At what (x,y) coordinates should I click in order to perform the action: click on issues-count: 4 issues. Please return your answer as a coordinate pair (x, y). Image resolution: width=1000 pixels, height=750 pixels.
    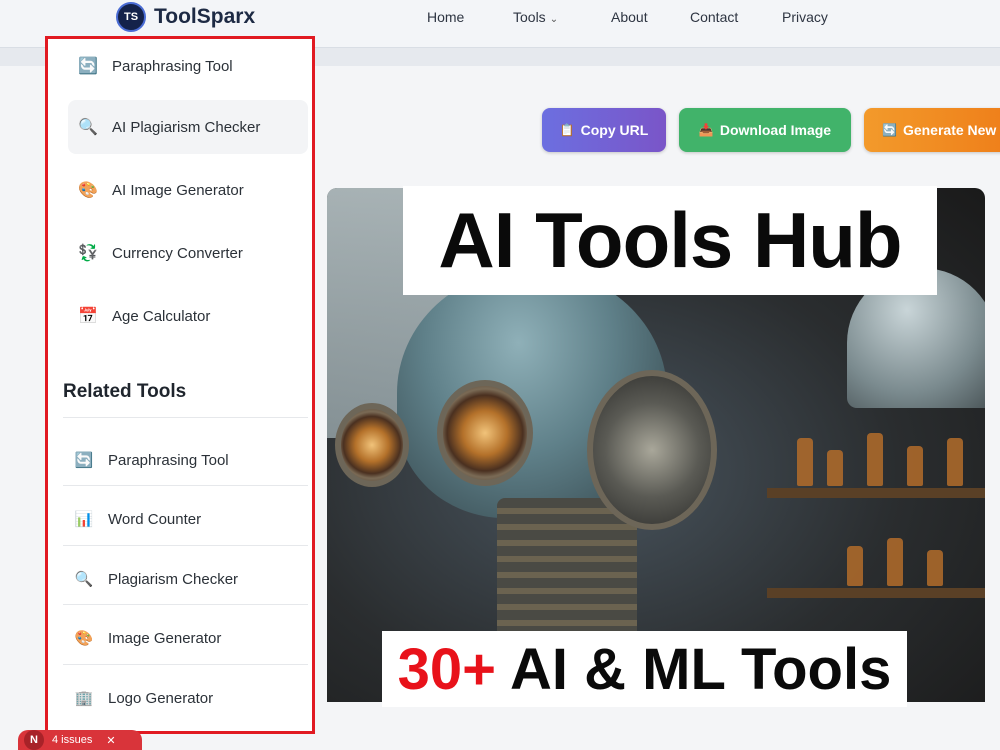
    Looking at the image, I should click on (72, 740).